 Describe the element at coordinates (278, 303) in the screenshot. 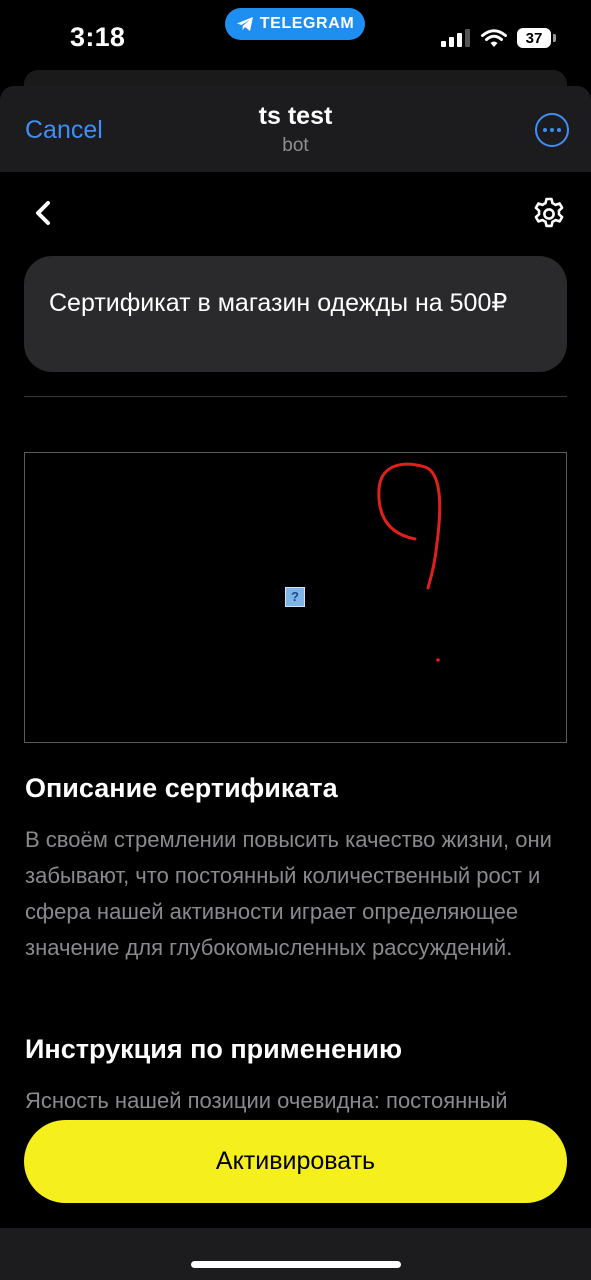

I see `certificate-title: Сертификат в магазин одежды на 500₽` at that location.